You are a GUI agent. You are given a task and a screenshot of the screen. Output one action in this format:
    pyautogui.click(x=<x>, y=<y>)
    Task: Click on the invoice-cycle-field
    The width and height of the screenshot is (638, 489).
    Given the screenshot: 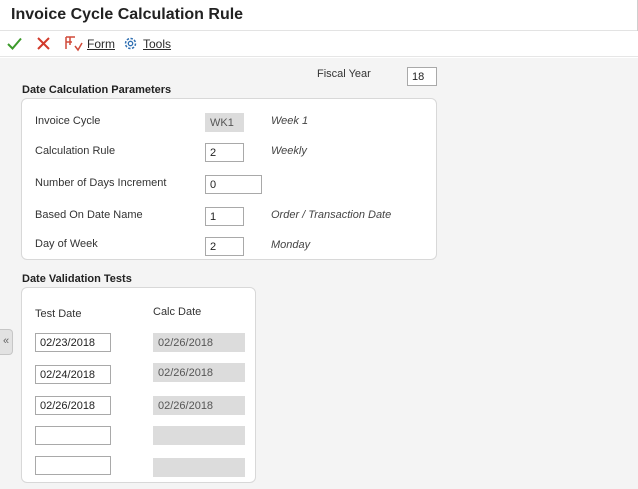 What is the action you would take?
    pyautogui.click(x=224, y=122)
    